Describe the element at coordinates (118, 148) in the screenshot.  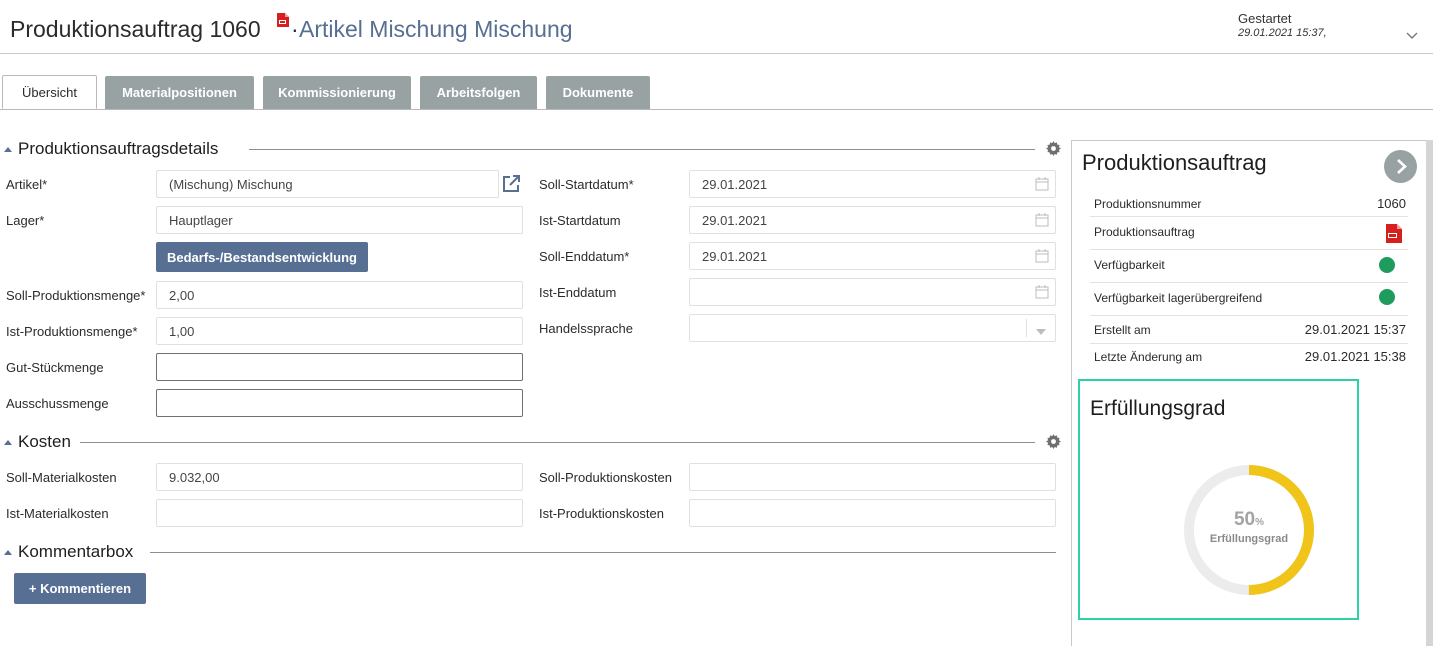
I see `section-details-title: Produktionsauftragsdetails` at that location.